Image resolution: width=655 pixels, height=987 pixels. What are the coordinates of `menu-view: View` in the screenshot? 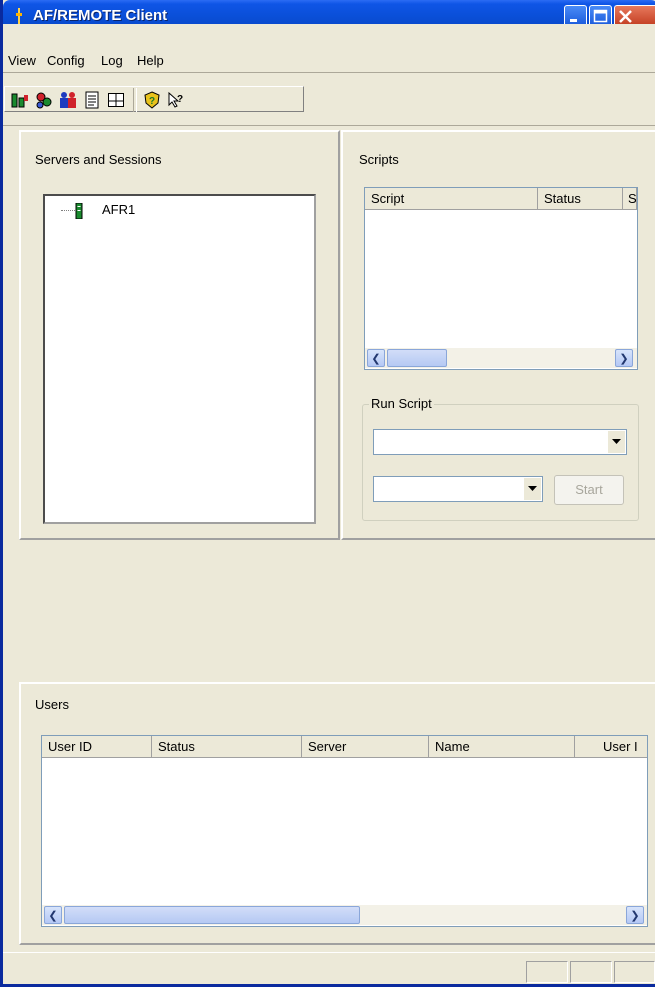 It's located at (22, 60).